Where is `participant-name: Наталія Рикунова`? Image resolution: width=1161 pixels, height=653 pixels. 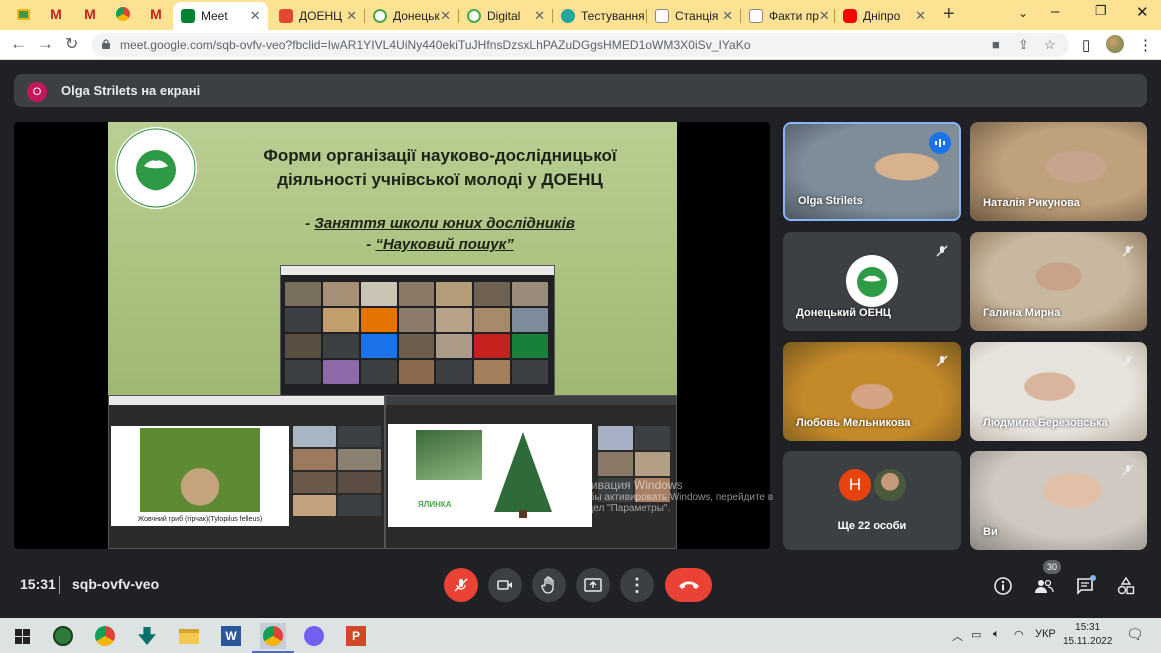
participant-name: Наталія Рикунова is located at coordinates (1031, 203).